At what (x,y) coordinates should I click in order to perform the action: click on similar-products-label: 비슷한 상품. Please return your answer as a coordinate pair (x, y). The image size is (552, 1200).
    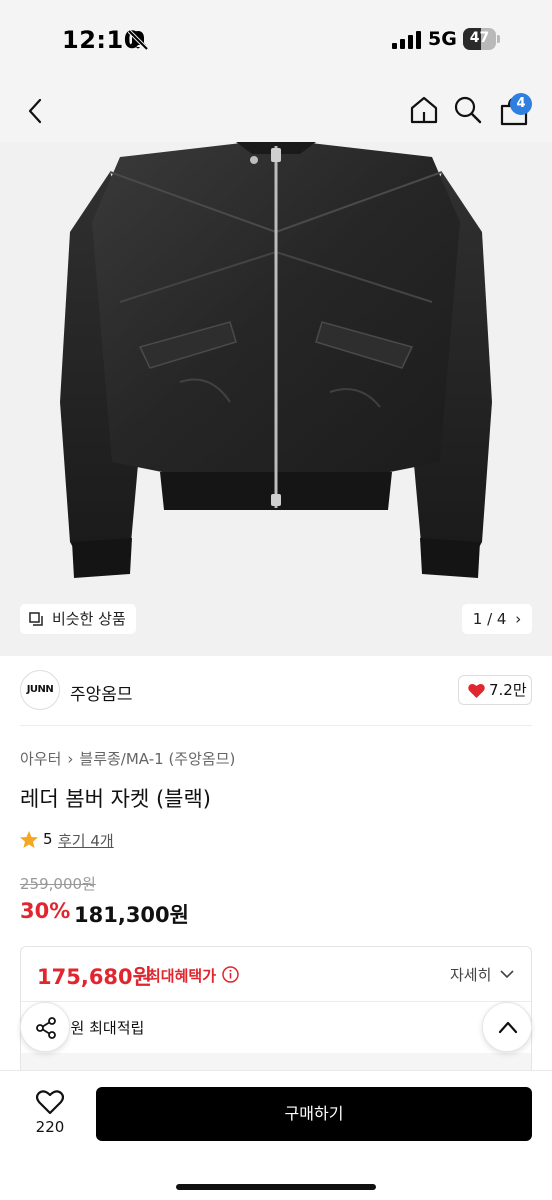
    Looking at the image, I should click on (89, 619).